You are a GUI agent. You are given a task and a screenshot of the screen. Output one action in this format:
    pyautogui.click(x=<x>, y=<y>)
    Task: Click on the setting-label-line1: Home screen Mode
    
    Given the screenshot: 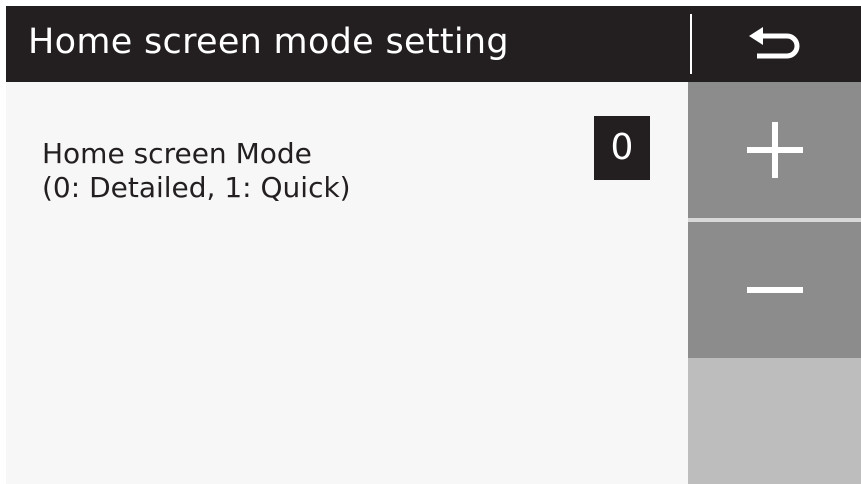 What is the action you would take?
    pyautogui.click(x=177, y=153)
    